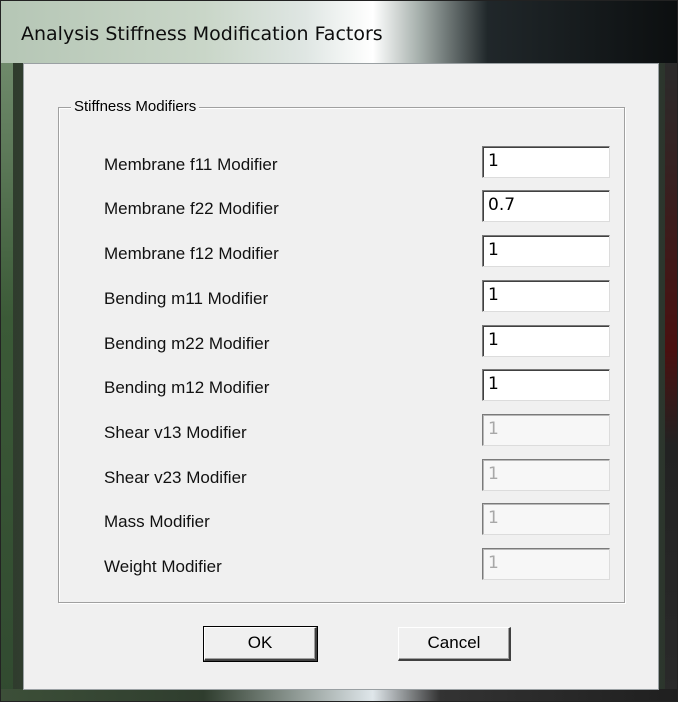 The image size is (678, 702). What do you see at coordinates (546, 162) in the screenshot?
I see `membrane-f11-modifier-input: 1` at bounding box center [546, 162].